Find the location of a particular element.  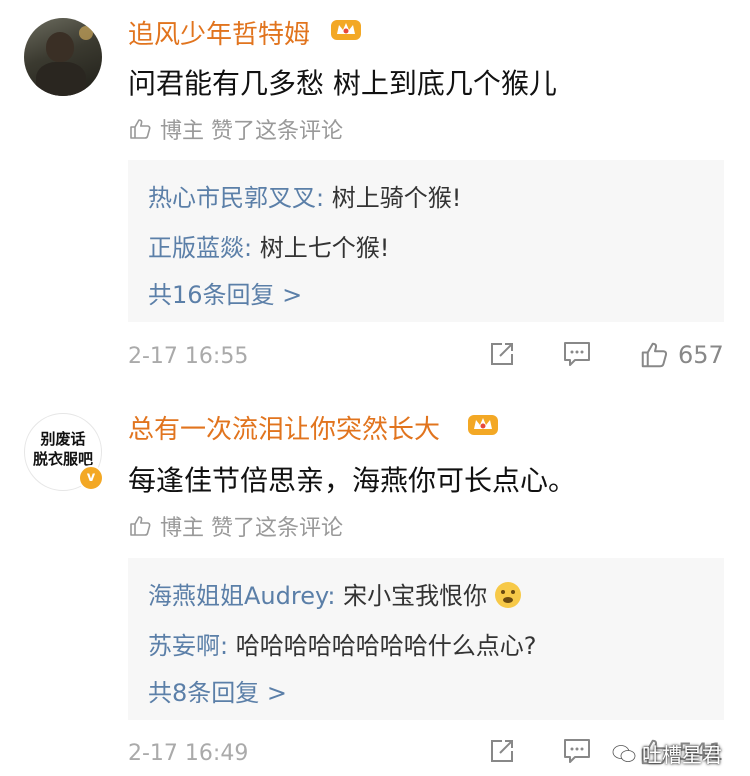

watermark: 吐槽星君 is located at coordinates (667, 753).